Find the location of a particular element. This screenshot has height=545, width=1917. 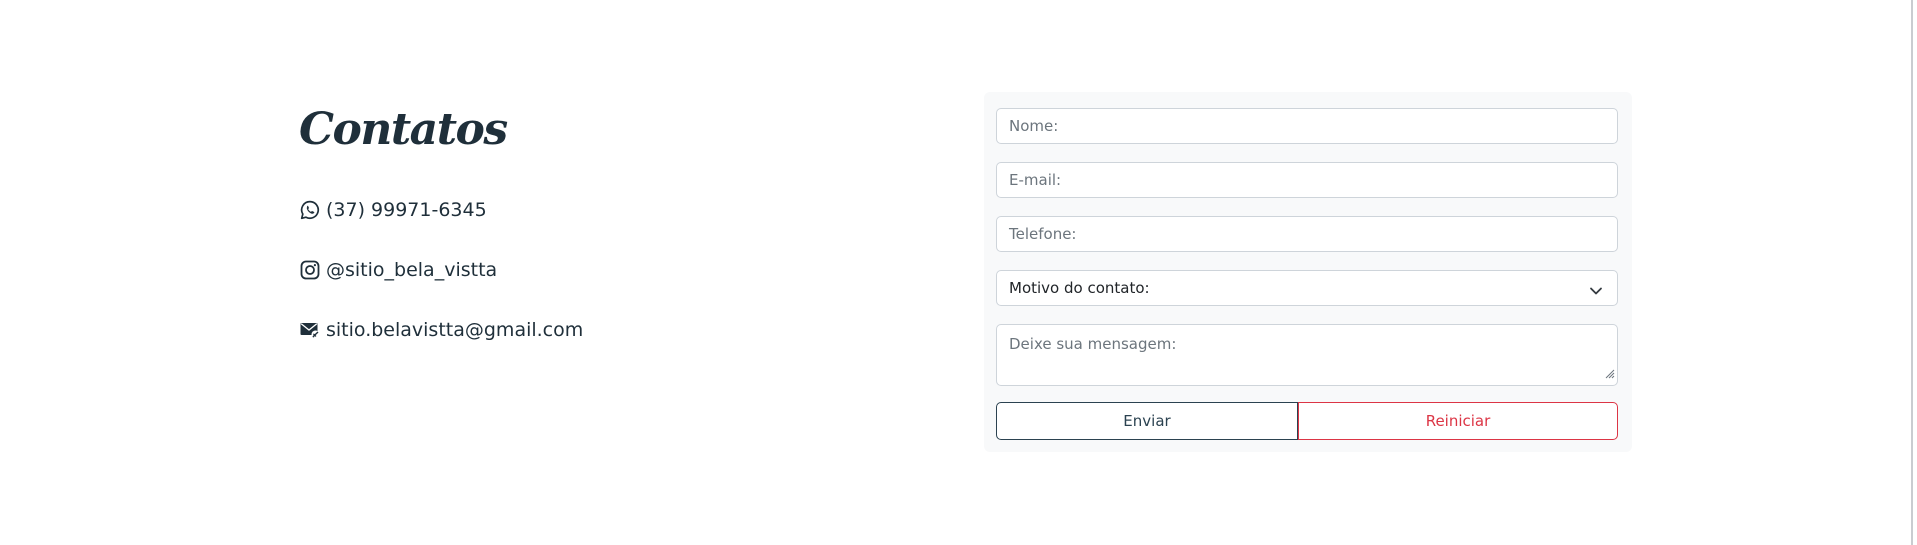

instagram-icon is located at coordinates (310, 270).